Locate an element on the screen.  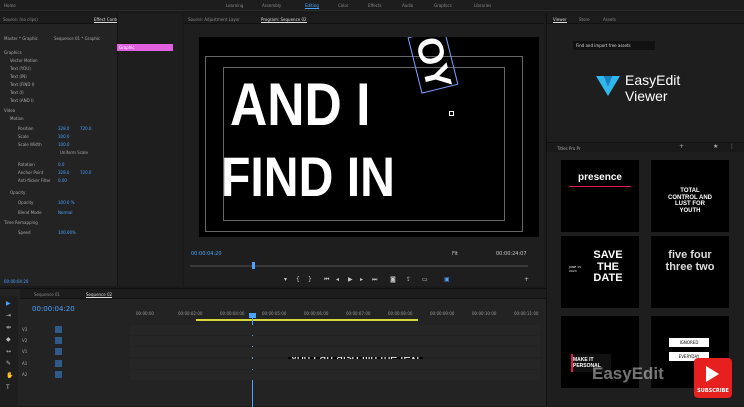
effect-row: Video is located at coordinates (9, 110).